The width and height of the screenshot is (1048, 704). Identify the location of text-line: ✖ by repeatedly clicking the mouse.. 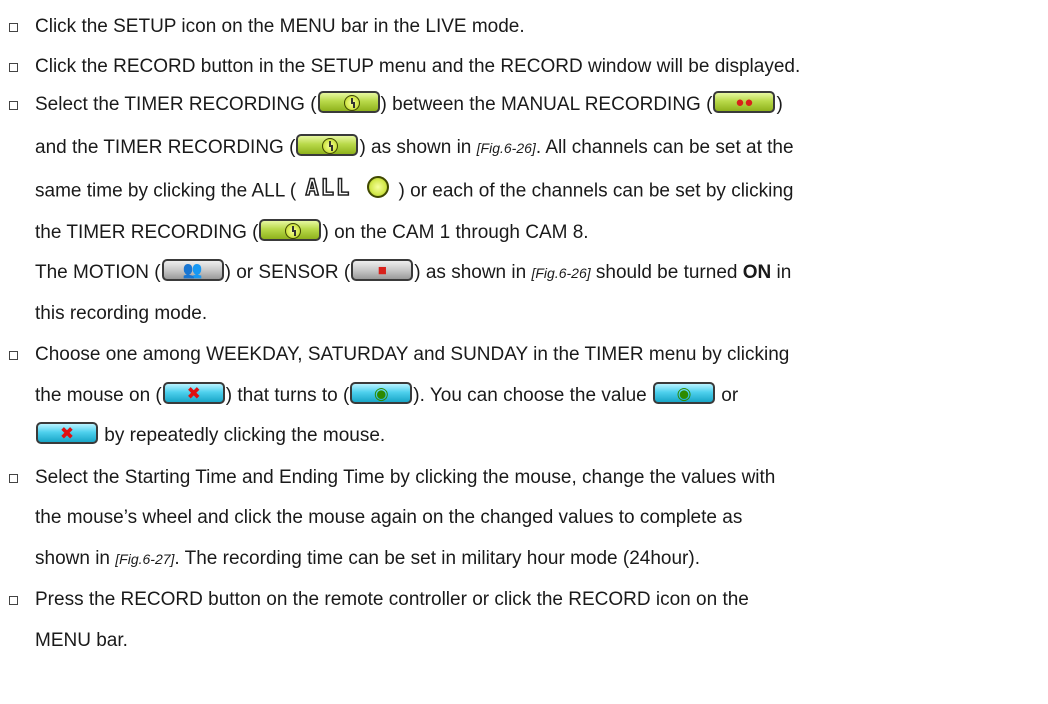
(210, 434).